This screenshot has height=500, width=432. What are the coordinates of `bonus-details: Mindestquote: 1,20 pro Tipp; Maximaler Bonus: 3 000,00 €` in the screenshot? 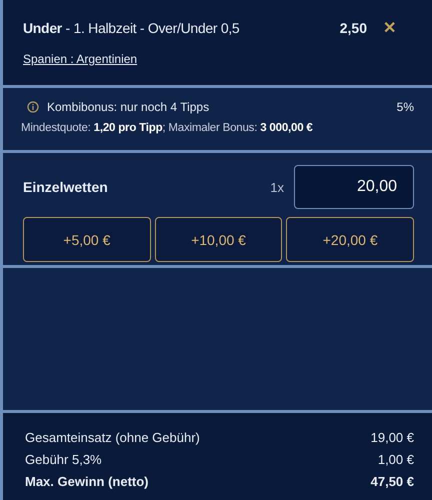 It's located at (167, 128).